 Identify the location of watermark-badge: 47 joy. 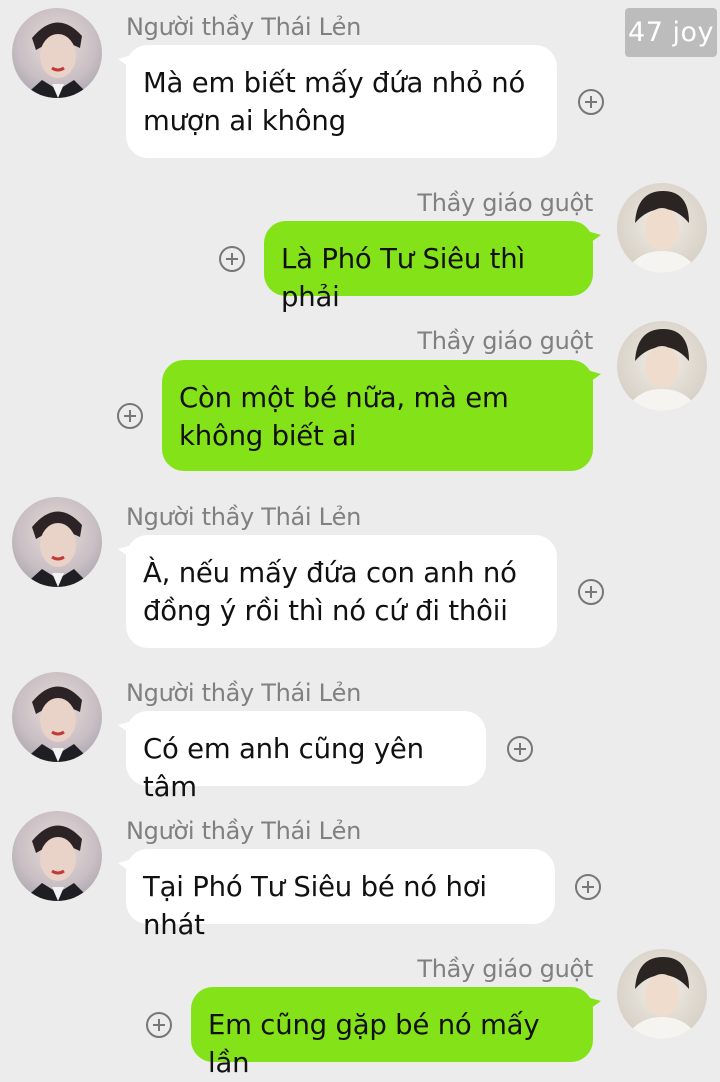
(671, 32).